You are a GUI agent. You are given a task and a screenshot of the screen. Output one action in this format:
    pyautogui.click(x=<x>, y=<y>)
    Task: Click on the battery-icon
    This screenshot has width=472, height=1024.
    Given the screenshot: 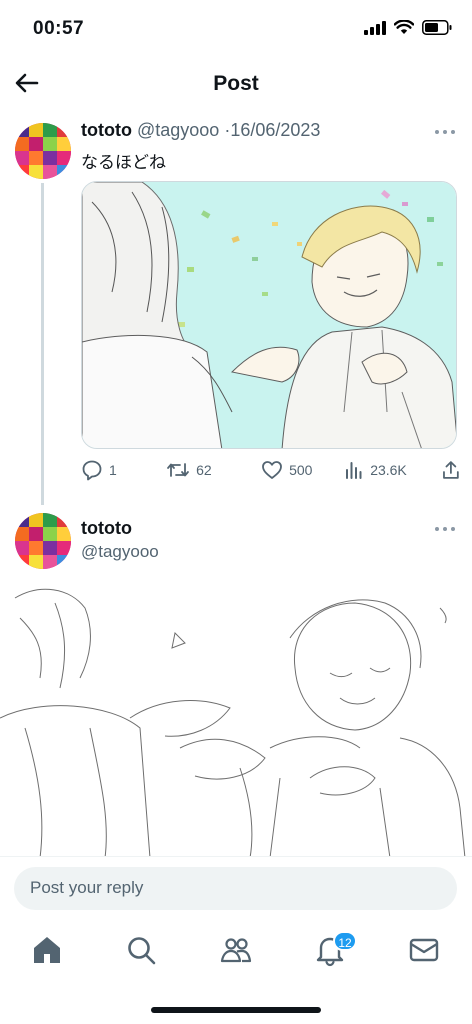 What is the action you would take?
    pyautogui.click(x=437, y=27)
    